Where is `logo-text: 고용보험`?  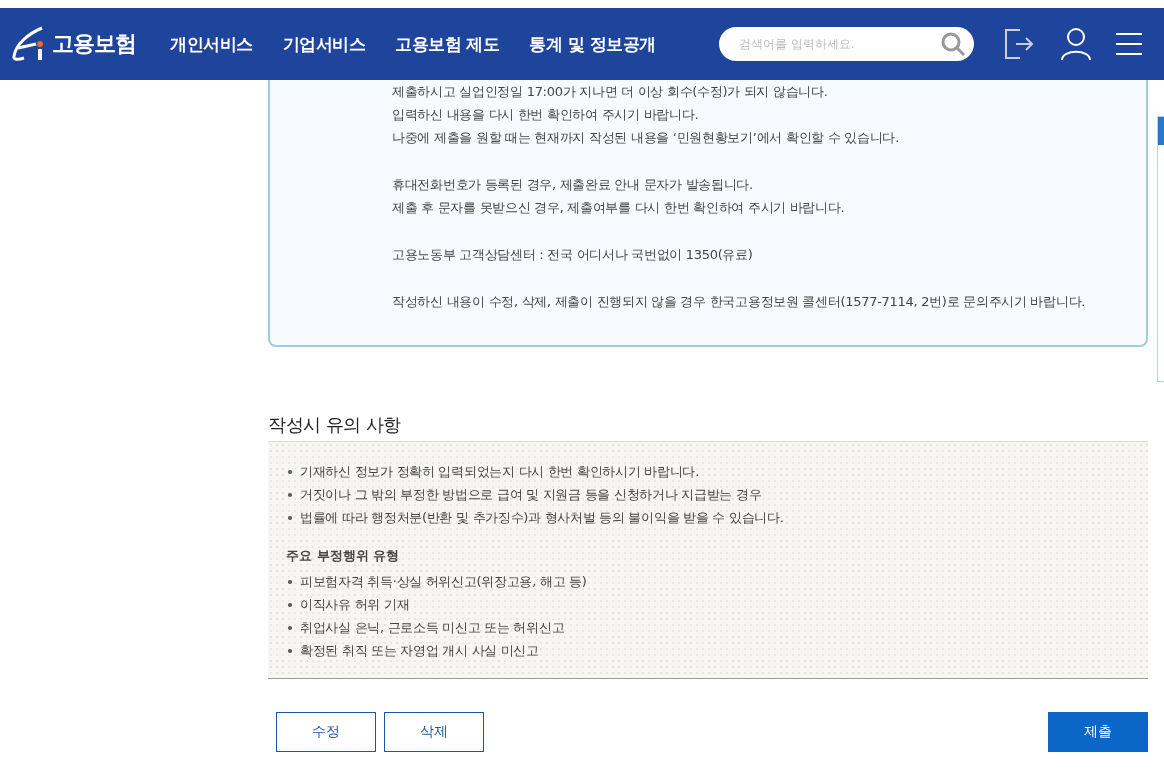 logo-text: 고용보험 is located at coordinates (94, 44).